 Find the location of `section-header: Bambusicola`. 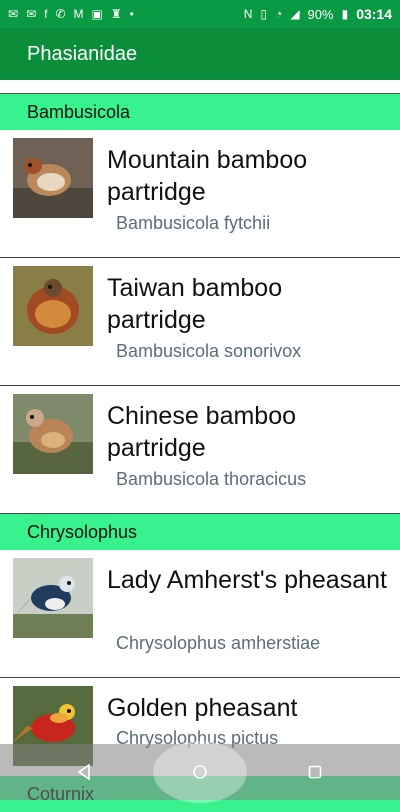

section-header: Bambusicola is located at coordinates (200, 112).